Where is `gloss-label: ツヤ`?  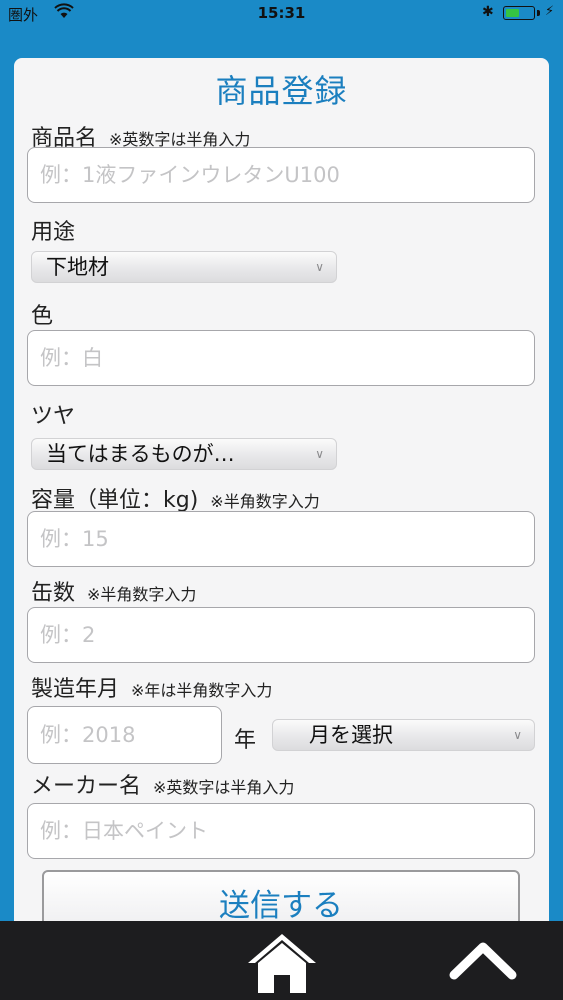
gloss-label: ツヤ is located at coordinates (53, 416).